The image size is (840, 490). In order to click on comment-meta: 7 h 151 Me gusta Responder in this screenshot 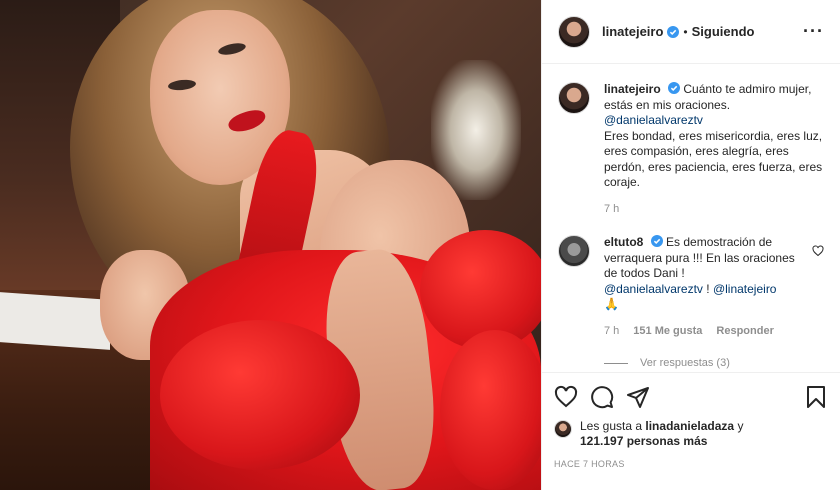, I will do `click(702, 332)`.